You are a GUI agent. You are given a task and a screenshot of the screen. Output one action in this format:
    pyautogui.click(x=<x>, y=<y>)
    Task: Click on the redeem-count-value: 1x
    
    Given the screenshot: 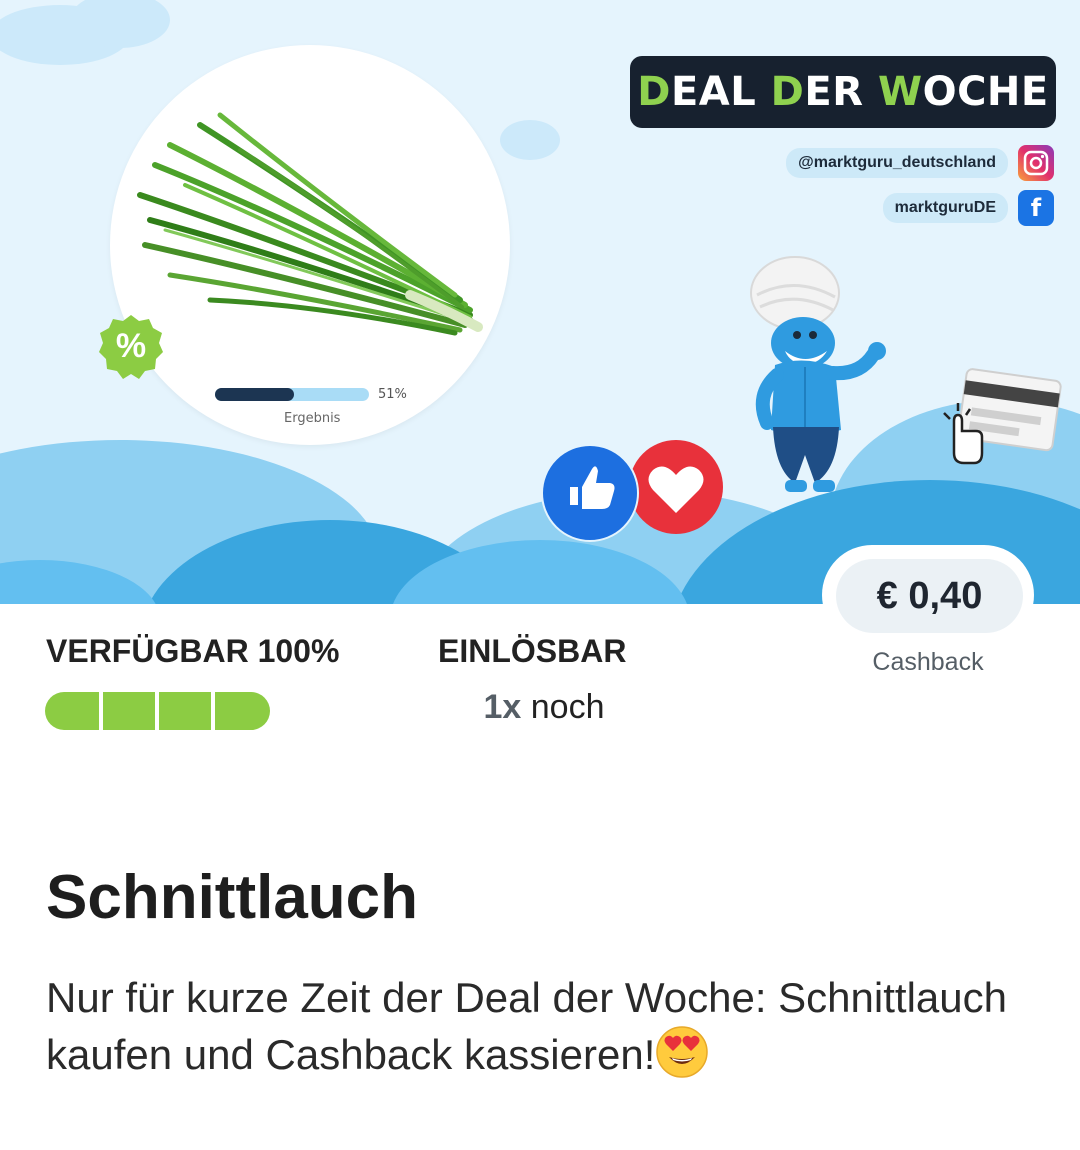 What is the action you would take?
    pyautogui.click(x=502, y=707)
    